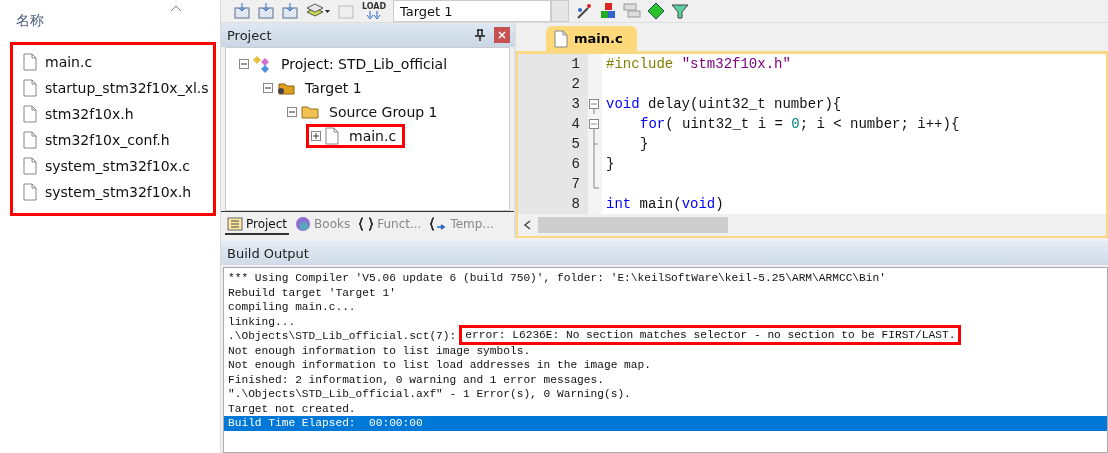 The width and height of the screenshot is (1108, 453). Describe the element at coordinates (553, 164) in the screenshot. I see `line-number: 6` at that location.